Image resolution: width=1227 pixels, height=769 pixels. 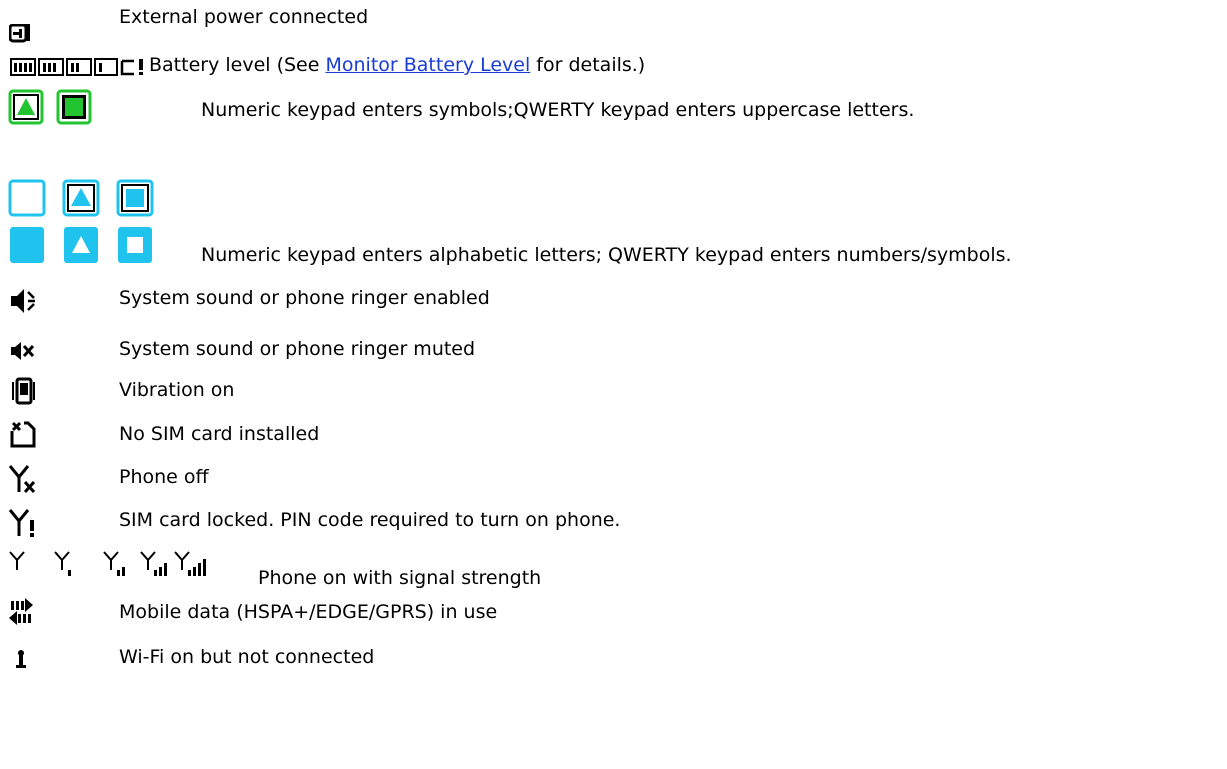 What do you see at coordinates (588, 65) in the screenshot?
I see `battery-text-after: for details.)` at bounding box center [588, 65].